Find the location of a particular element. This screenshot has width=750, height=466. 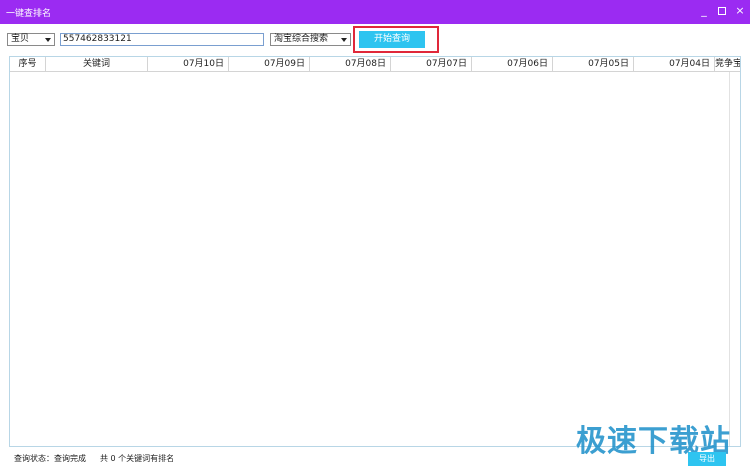

column-header-date: 07月06日 is located at coordinates (512, 64).